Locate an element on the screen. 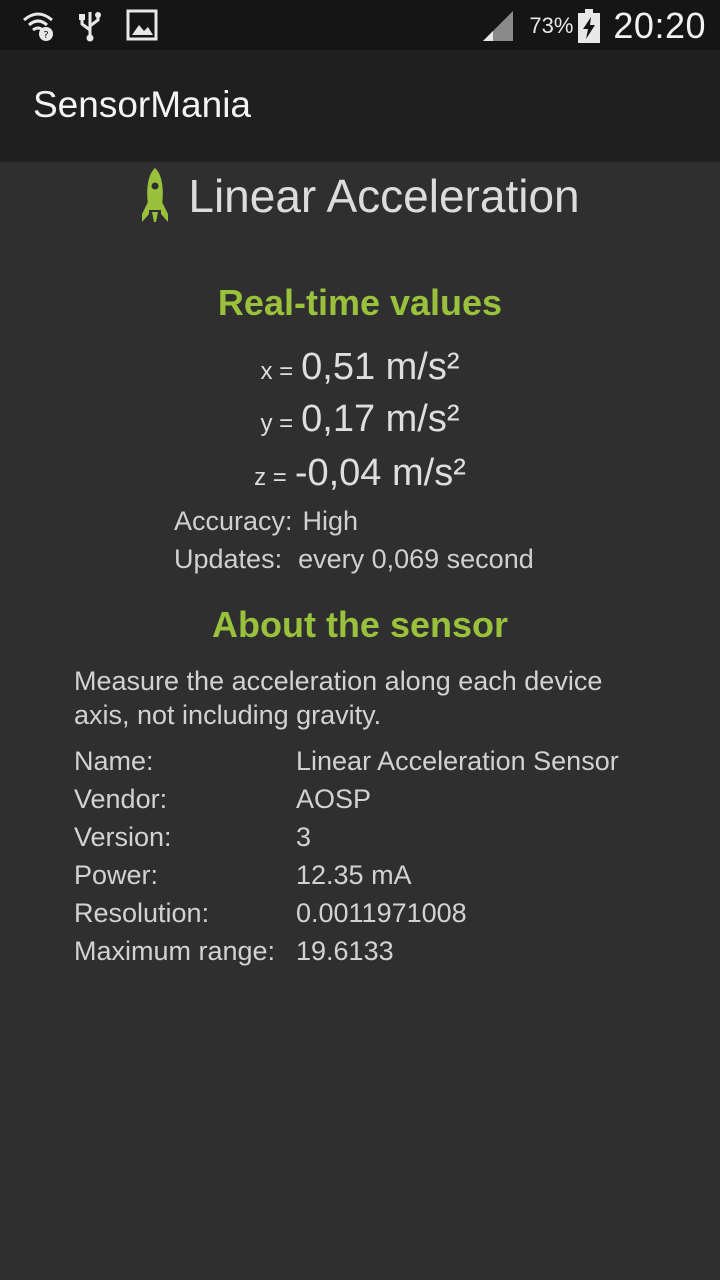  info-row-vendor: Vendor: AOSP is located at coordinates (384, 799).